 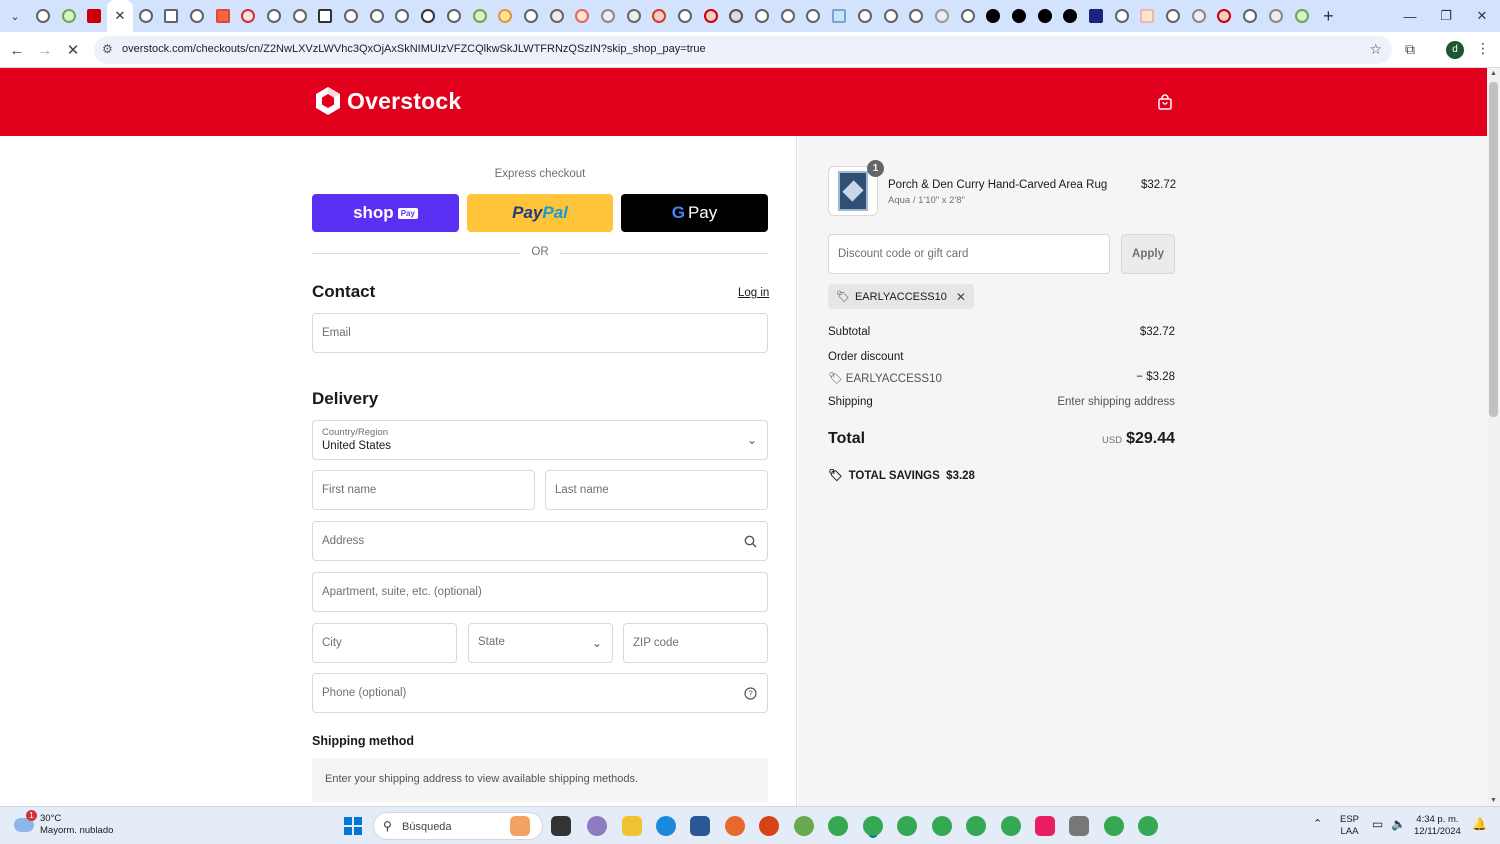 I want to click on first-name-field: First name, so click(x=423, y=490).